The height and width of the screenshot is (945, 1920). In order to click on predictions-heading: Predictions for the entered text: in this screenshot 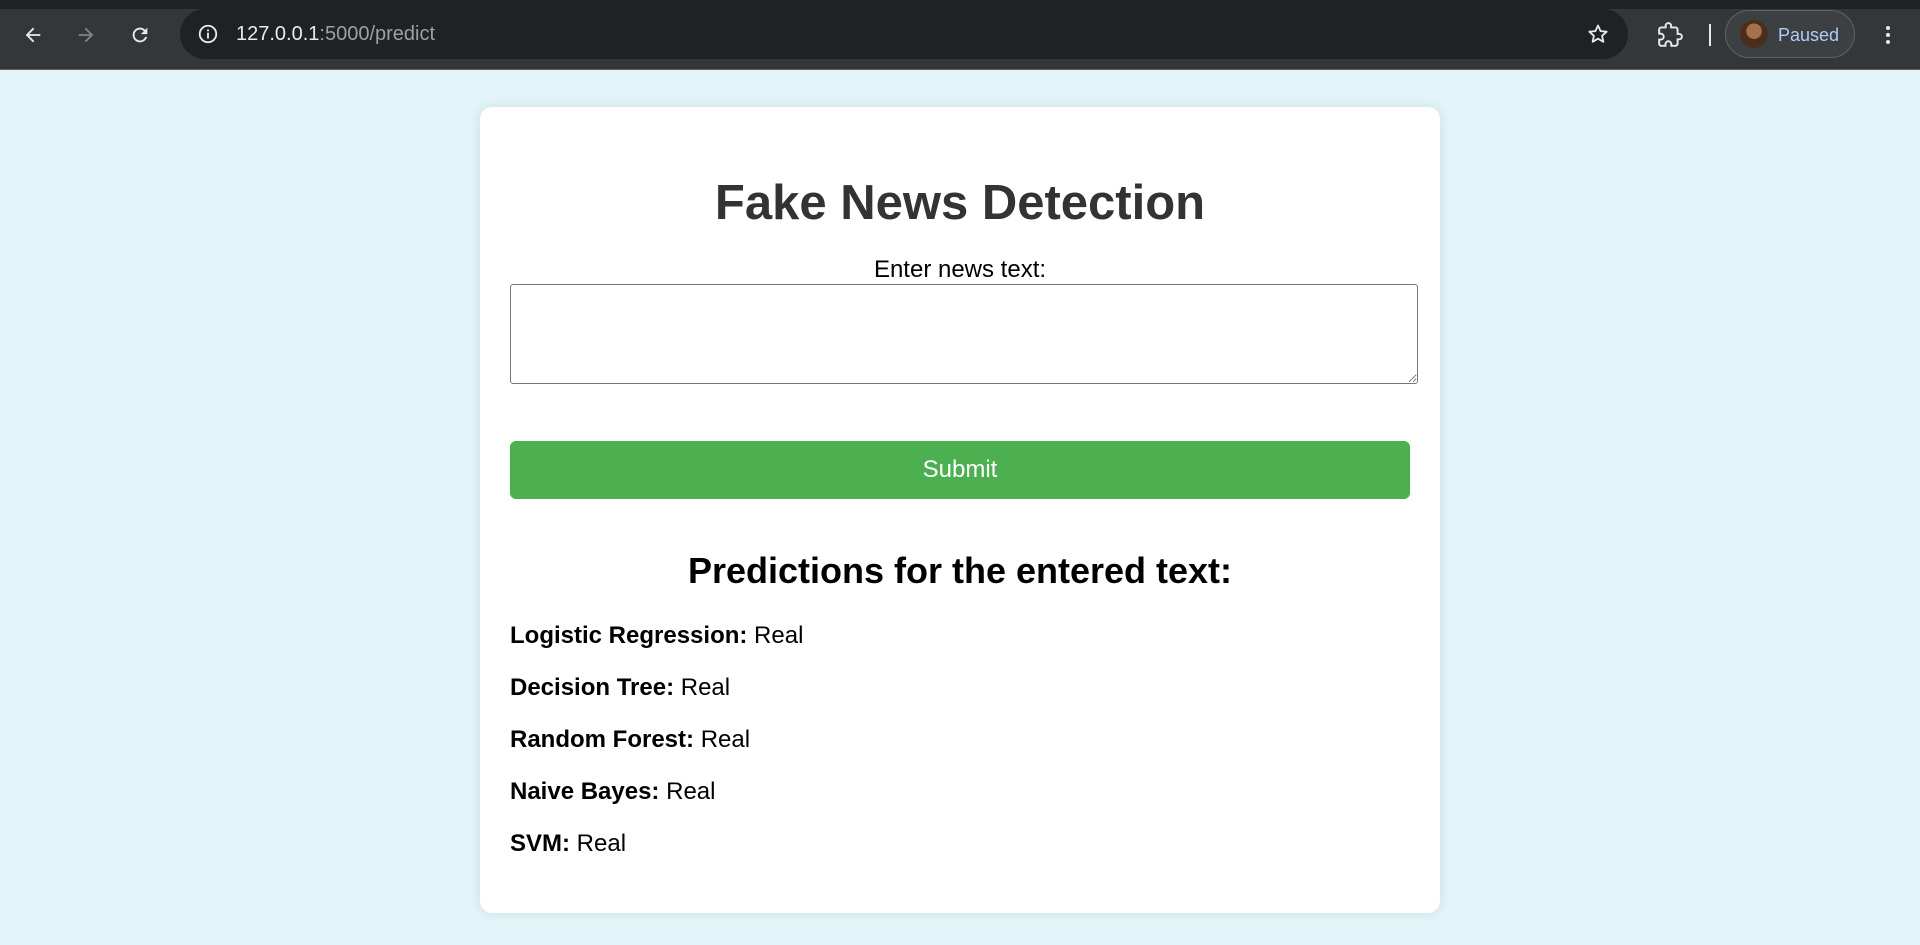, I will do `click(960, 570)`.